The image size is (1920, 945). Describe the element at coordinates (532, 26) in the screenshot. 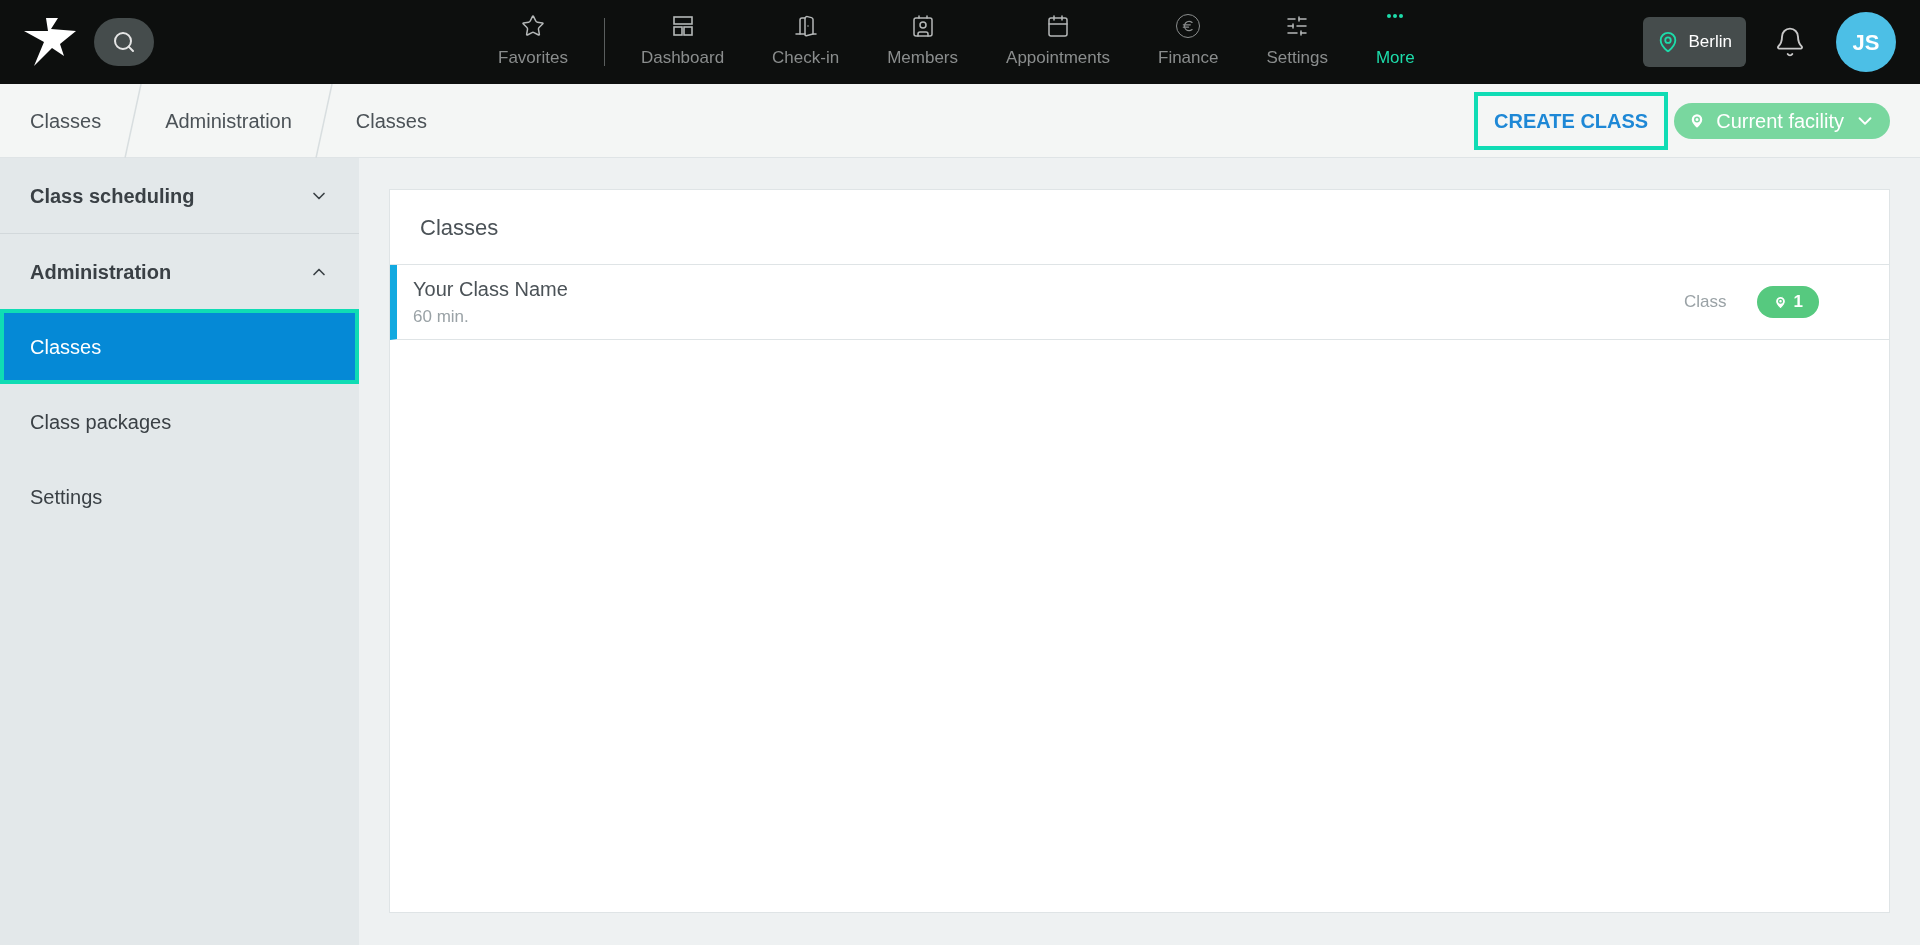

I see `star-icon` at that location.